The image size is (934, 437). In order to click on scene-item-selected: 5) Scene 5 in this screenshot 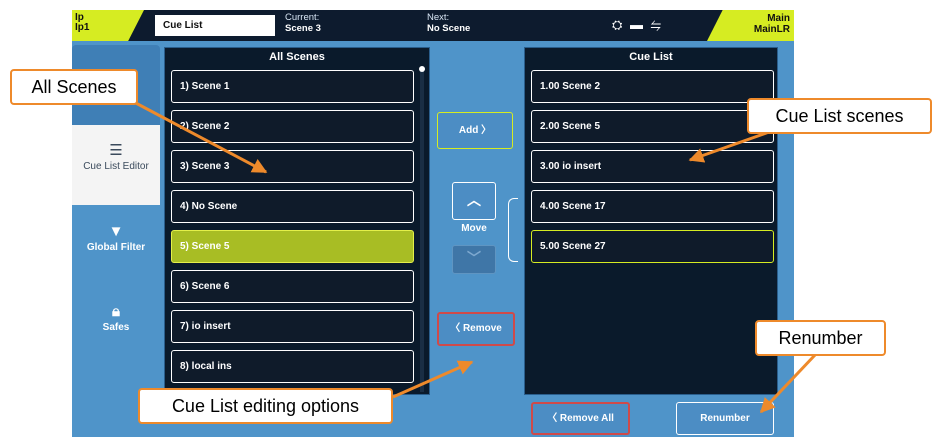, I will do `click(292, 246)`.